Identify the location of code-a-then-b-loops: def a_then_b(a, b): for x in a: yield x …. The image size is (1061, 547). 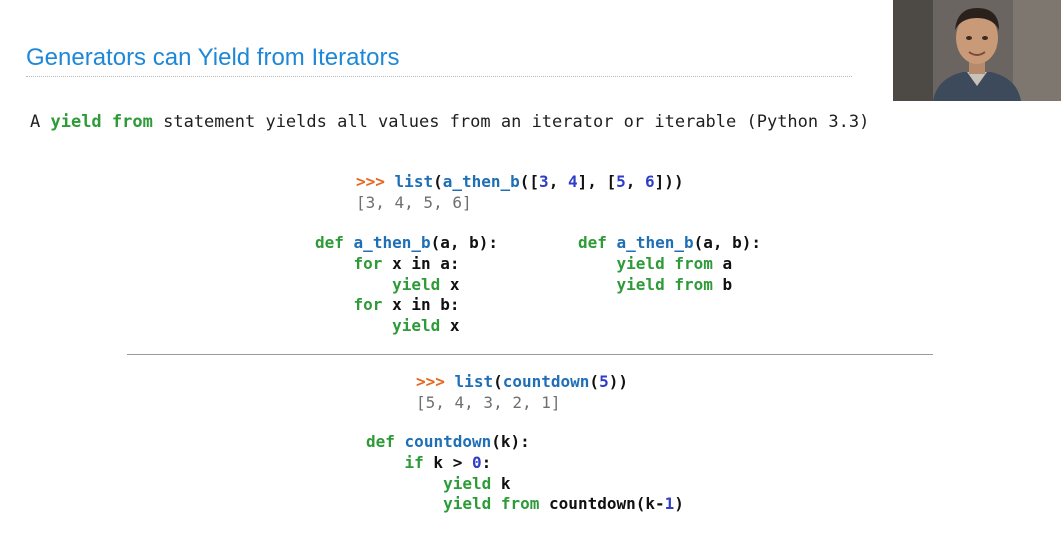
(407, 284).